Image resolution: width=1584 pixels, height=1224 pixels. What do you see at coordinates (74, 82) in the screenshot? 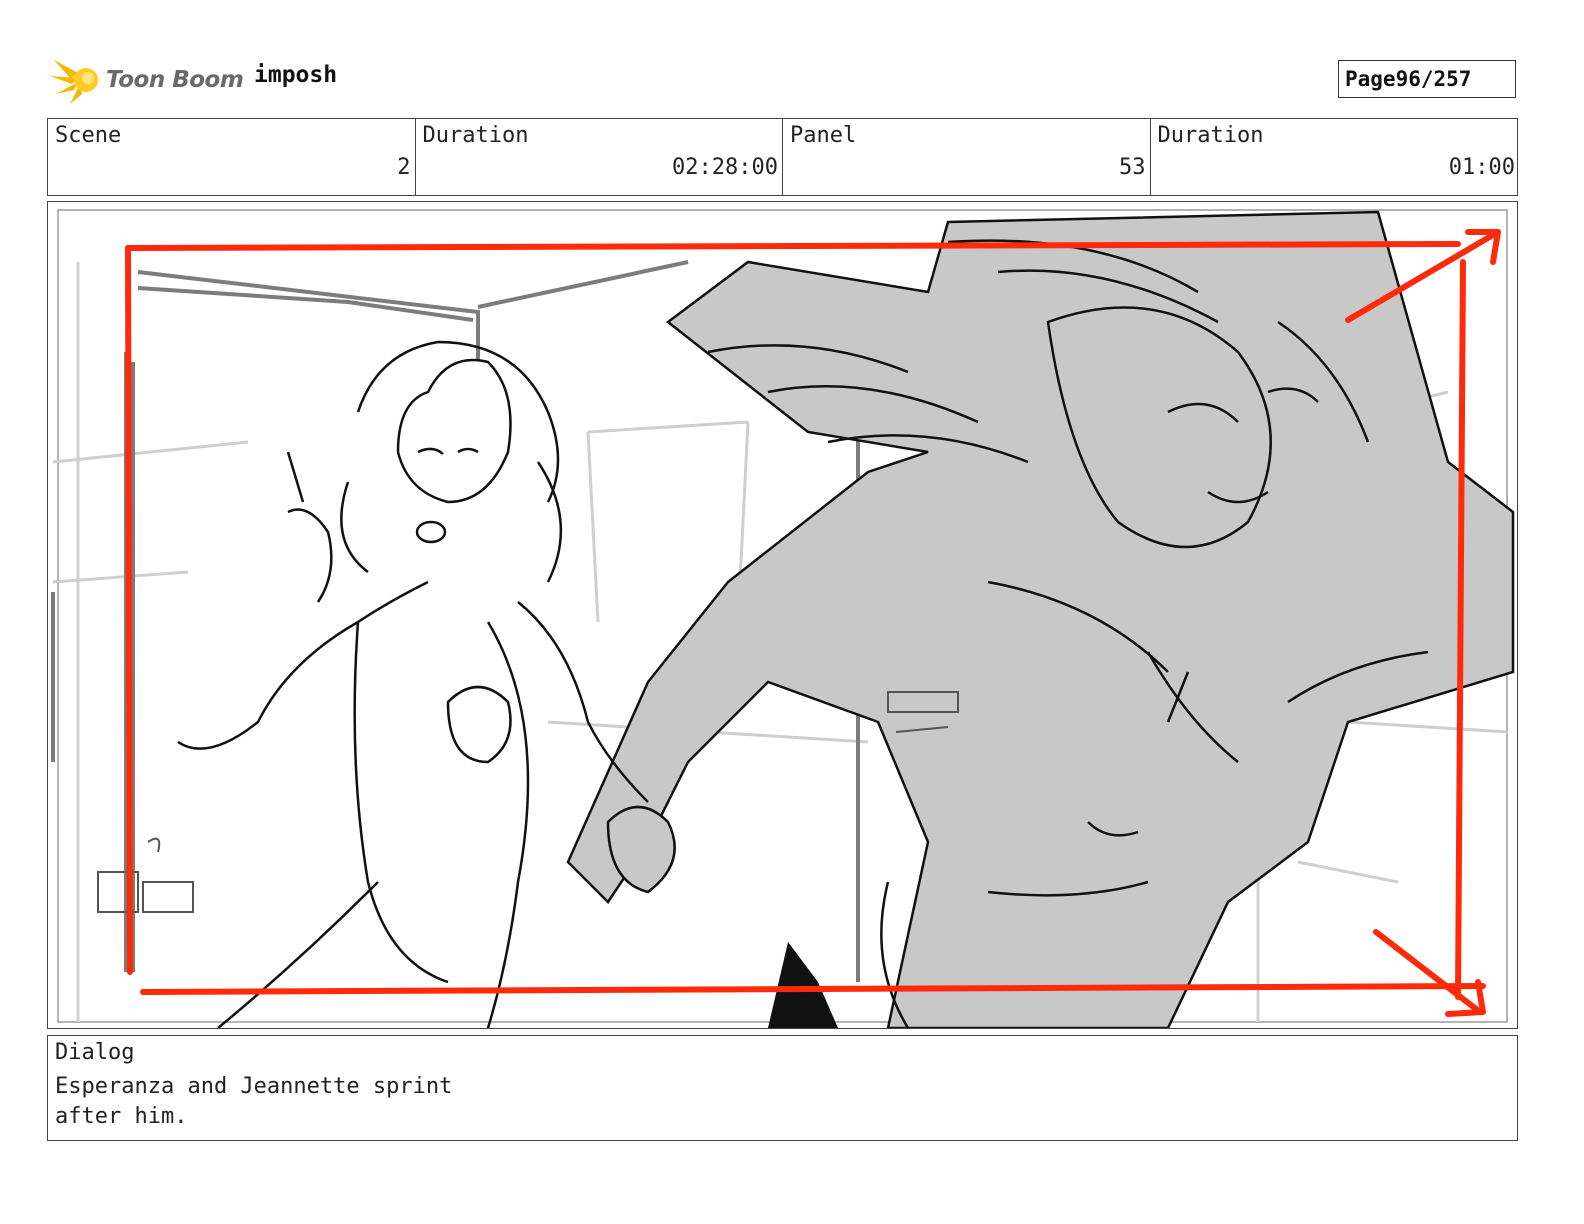
I see `starburst-icon` at bounding box center [74, 82].